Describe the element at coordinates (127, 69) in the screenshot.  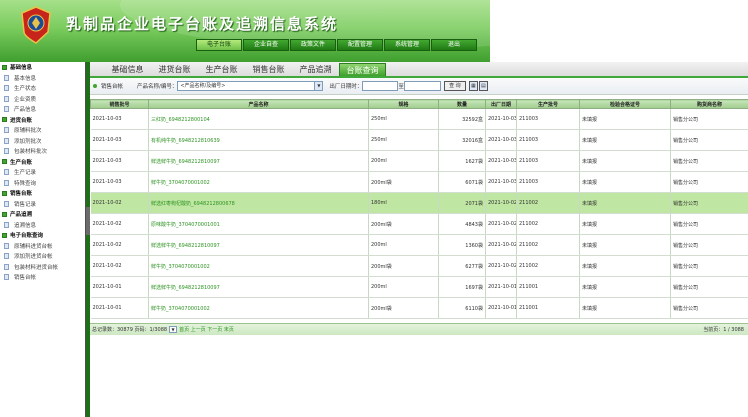
I see `tab-0: 基础信息` at that location.